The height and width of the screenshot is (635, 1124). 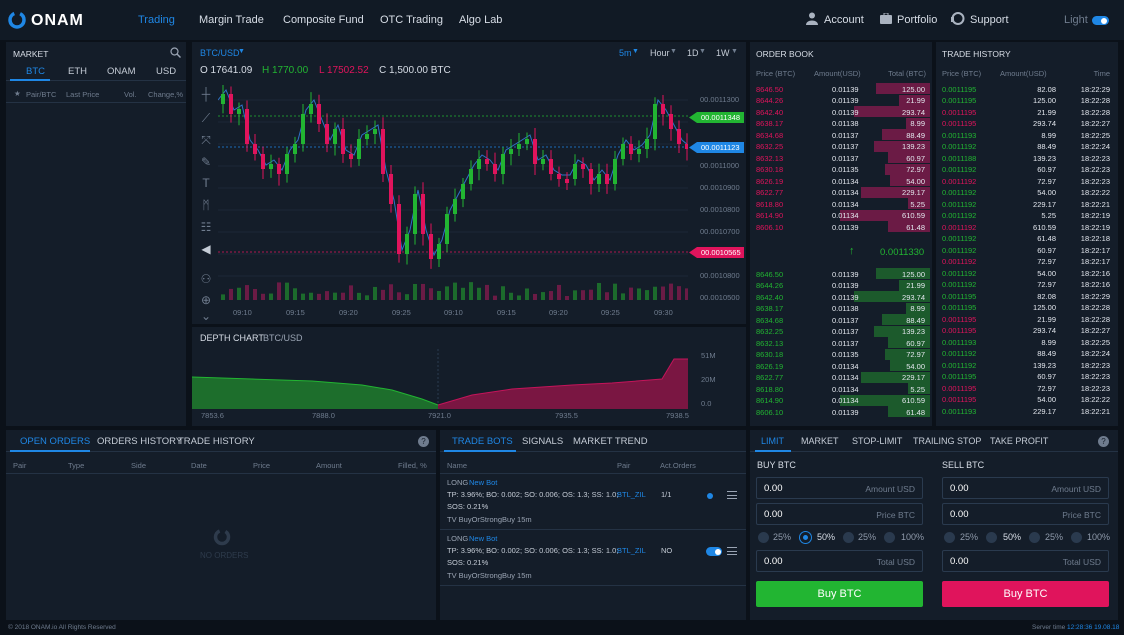 What do you see at coordinates (17, 93) in the screenshot?
I see `favorite-star-icon: ★` at bounding box center [17, 93].